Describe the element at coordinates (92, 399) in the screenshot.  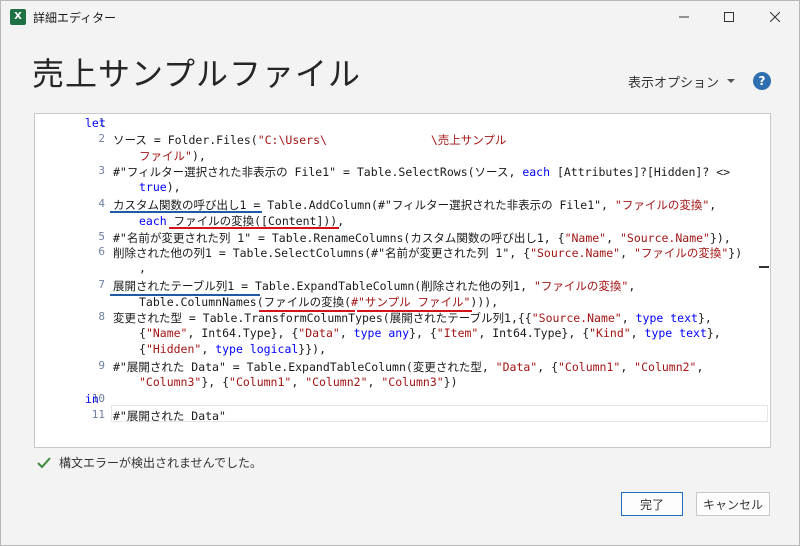
I see `code-keyword: in` at that location.